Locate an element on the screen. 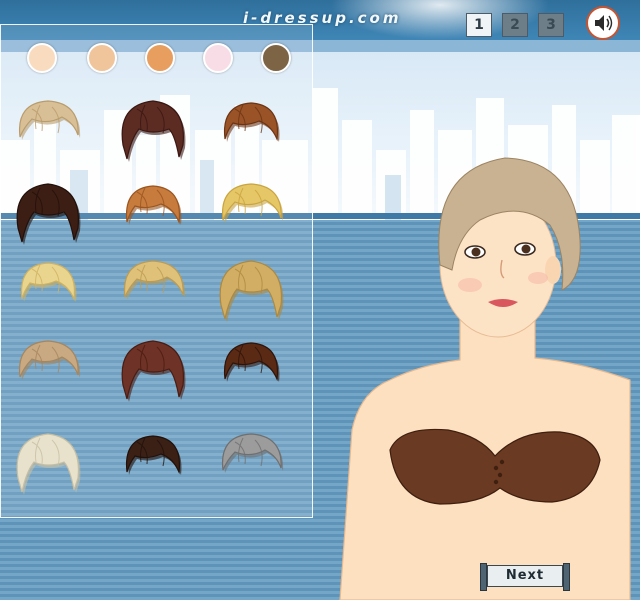 Image resolution: width=640 pixels, height=600 pixels. hairstyle-option-spiky-silver is located at coordinates (251, 463).